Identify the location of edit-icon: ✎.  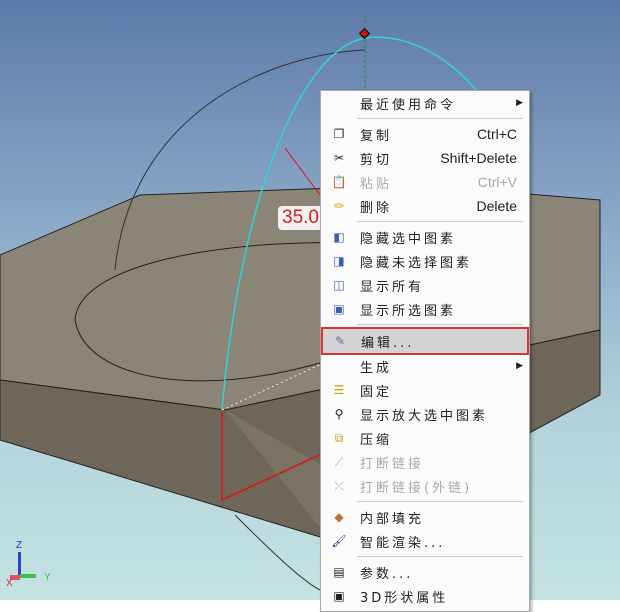
(340, 341).